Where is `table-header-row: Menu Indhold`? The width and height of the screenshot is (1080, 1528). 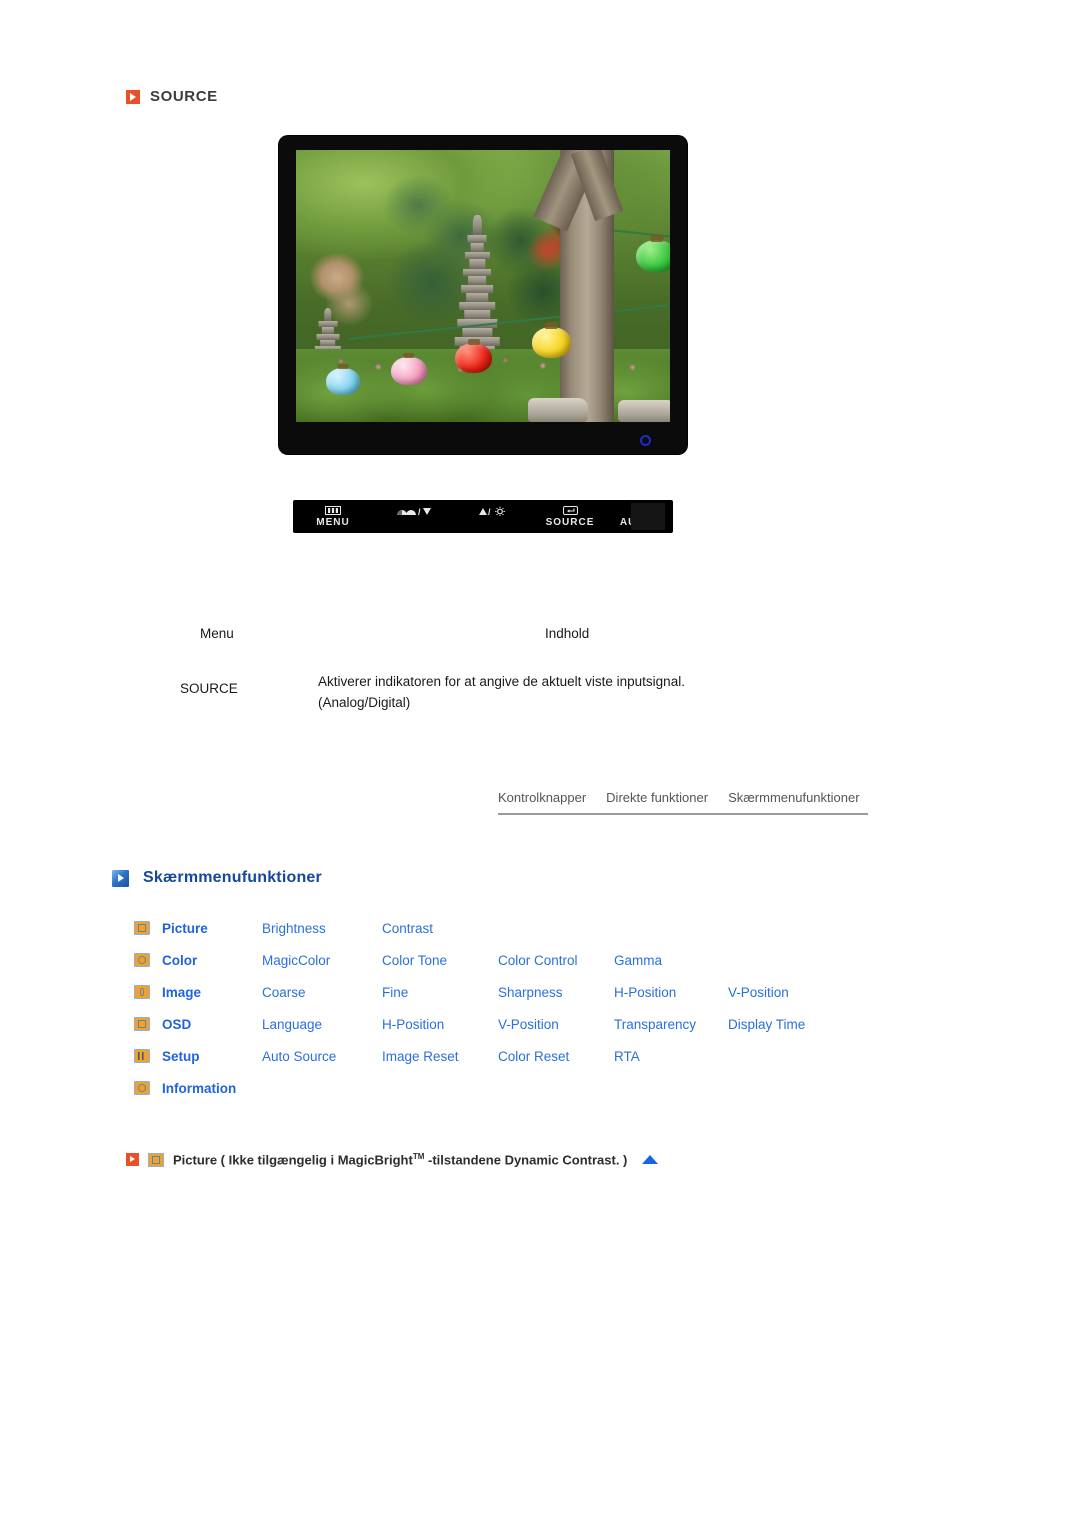 table-header-row: Menu Indhold is located at coordinates (540, 649).